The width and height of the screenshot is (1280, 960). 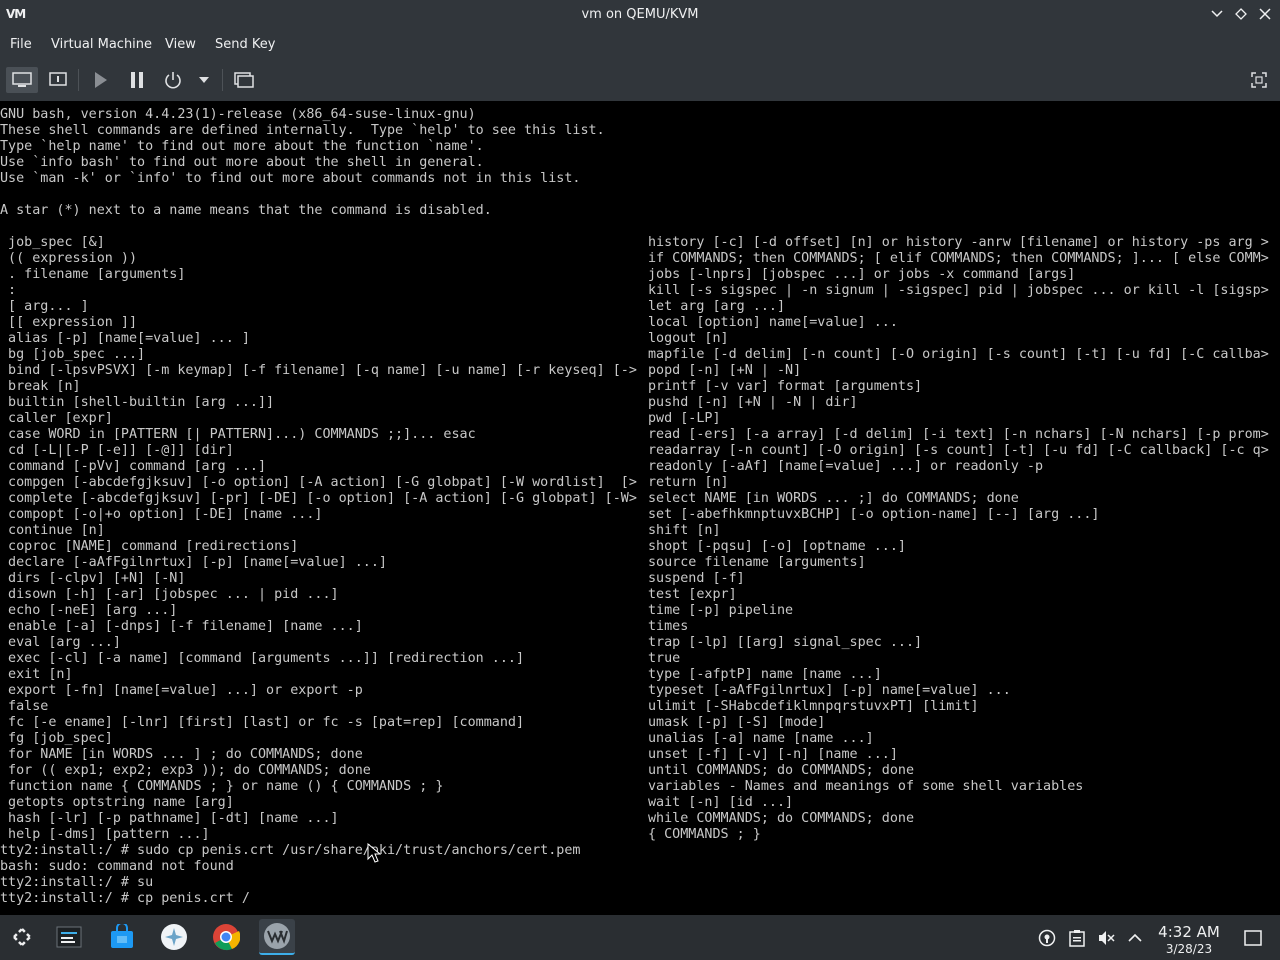 I want to click on help-entry: source filename [arguments], so click(x=757, y=562).